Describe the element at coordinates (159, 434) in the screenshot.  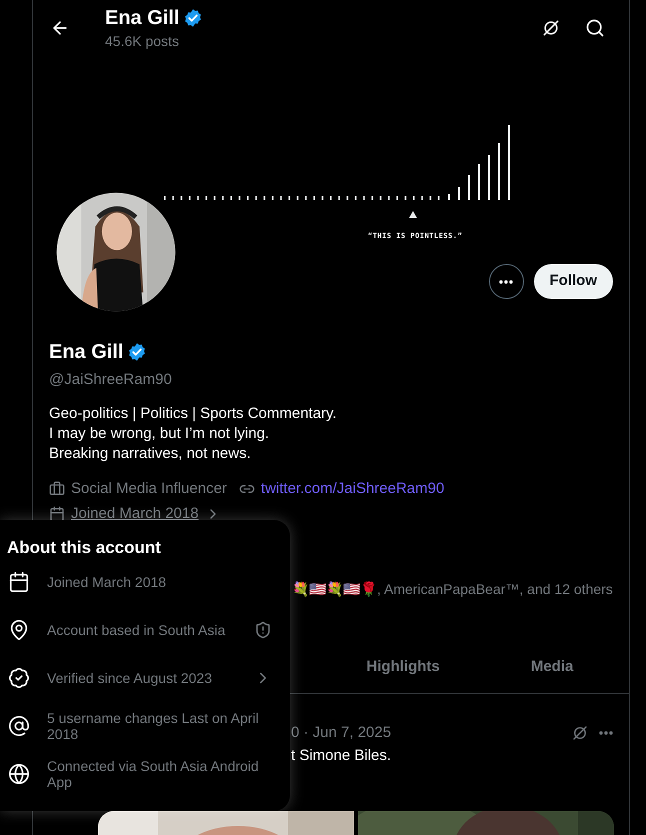
I see `bio-line: I may be wrong, but I’m not lying.` at that location.